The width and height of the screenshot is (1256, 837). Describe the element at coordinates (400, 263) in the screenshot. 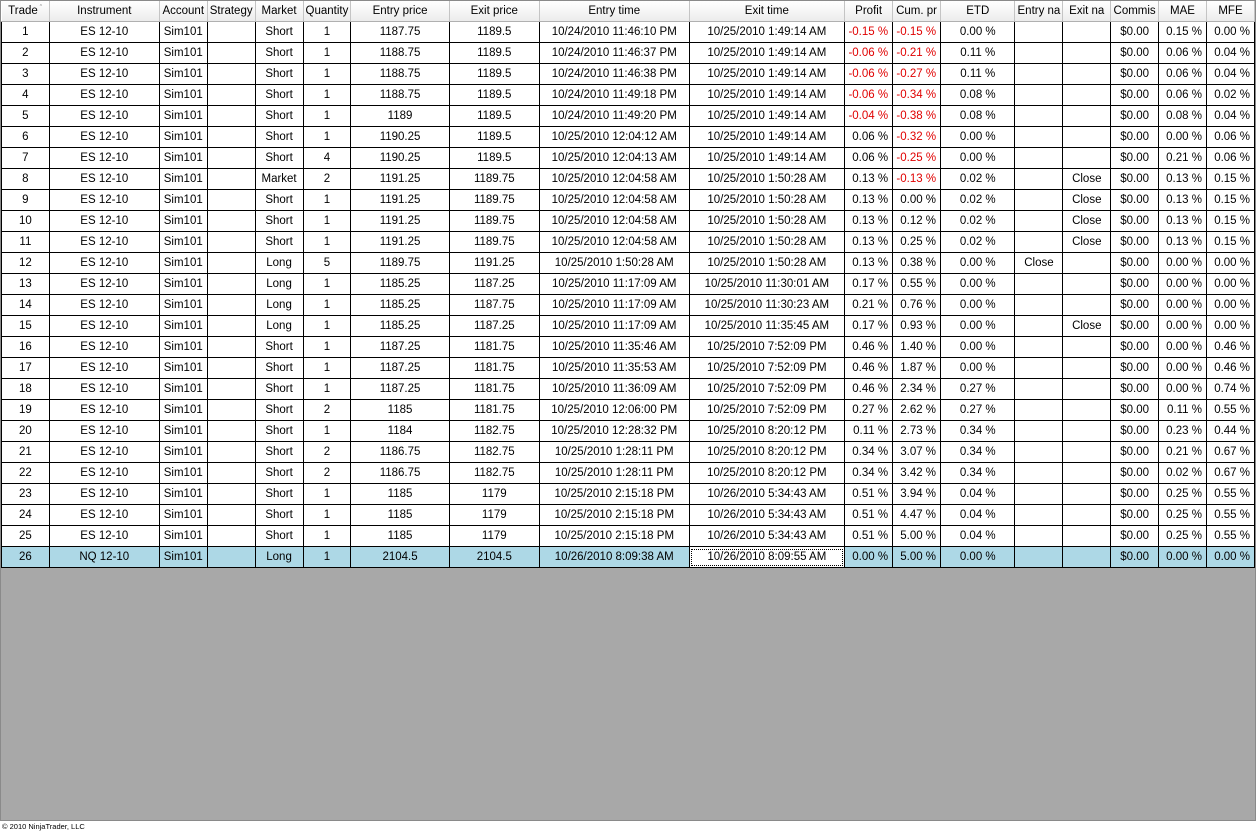

I see `cell-entry-price: 1189.75` at that location.